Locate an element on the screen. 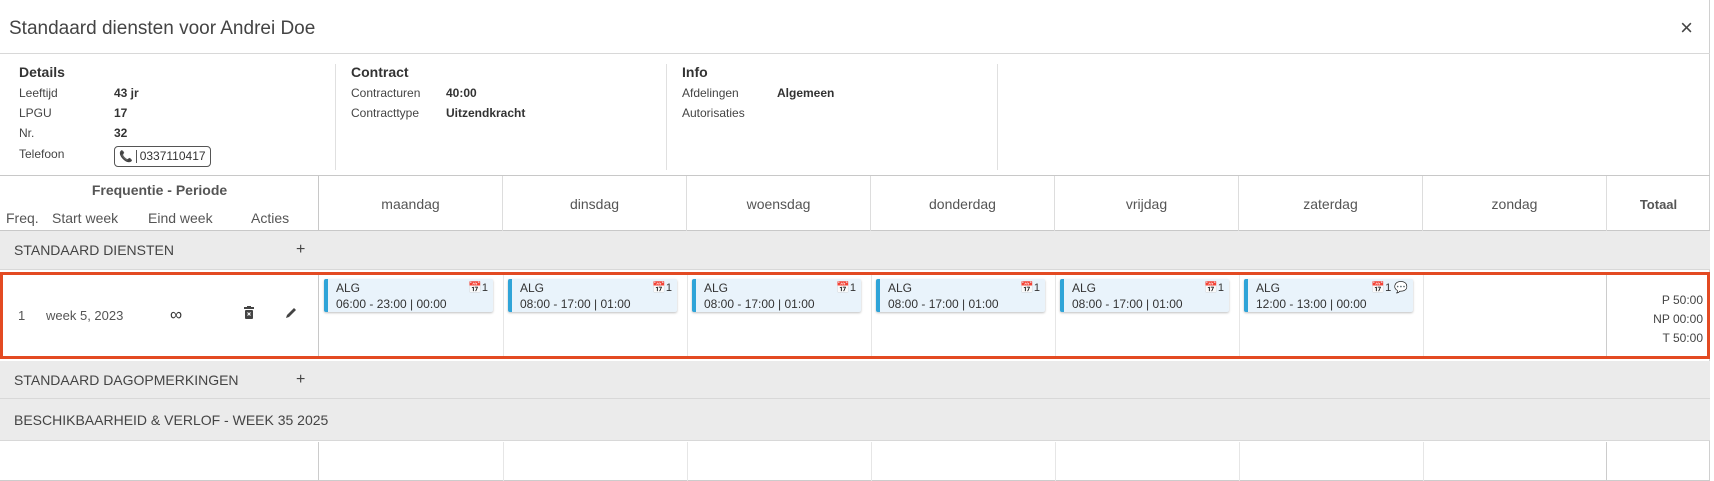 Image resolution: width=1714 pixels, height=481 pixels. info-value: Algemeen is located at coordinates (806, 93).